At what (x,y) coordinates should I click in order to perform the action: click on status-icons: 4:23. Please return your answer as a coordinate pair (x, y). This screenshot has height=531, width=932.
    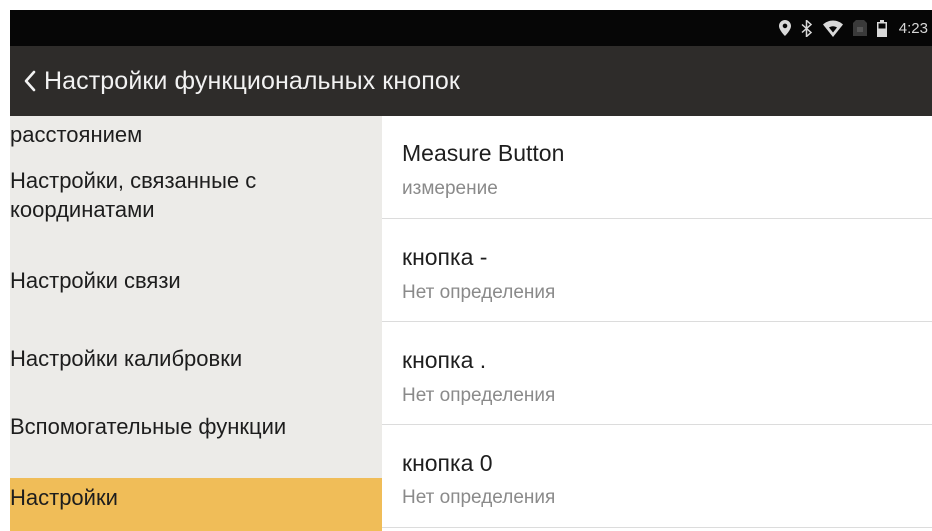
    Looking at the image, I should click on (853, 28).